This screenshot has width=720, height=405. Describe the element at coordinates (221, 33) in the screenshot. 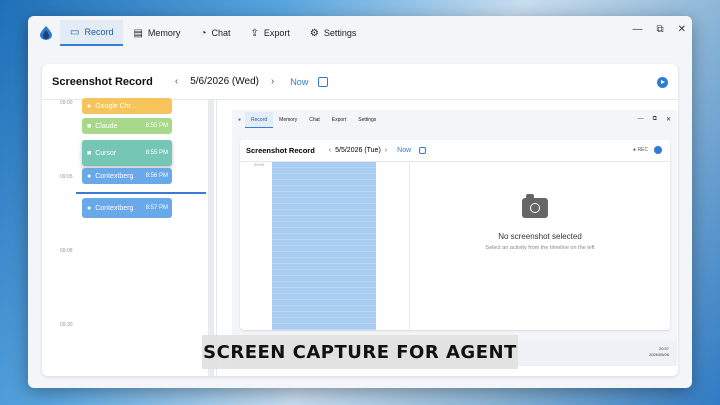

I see `tab-chat-label: Chat` at that location.